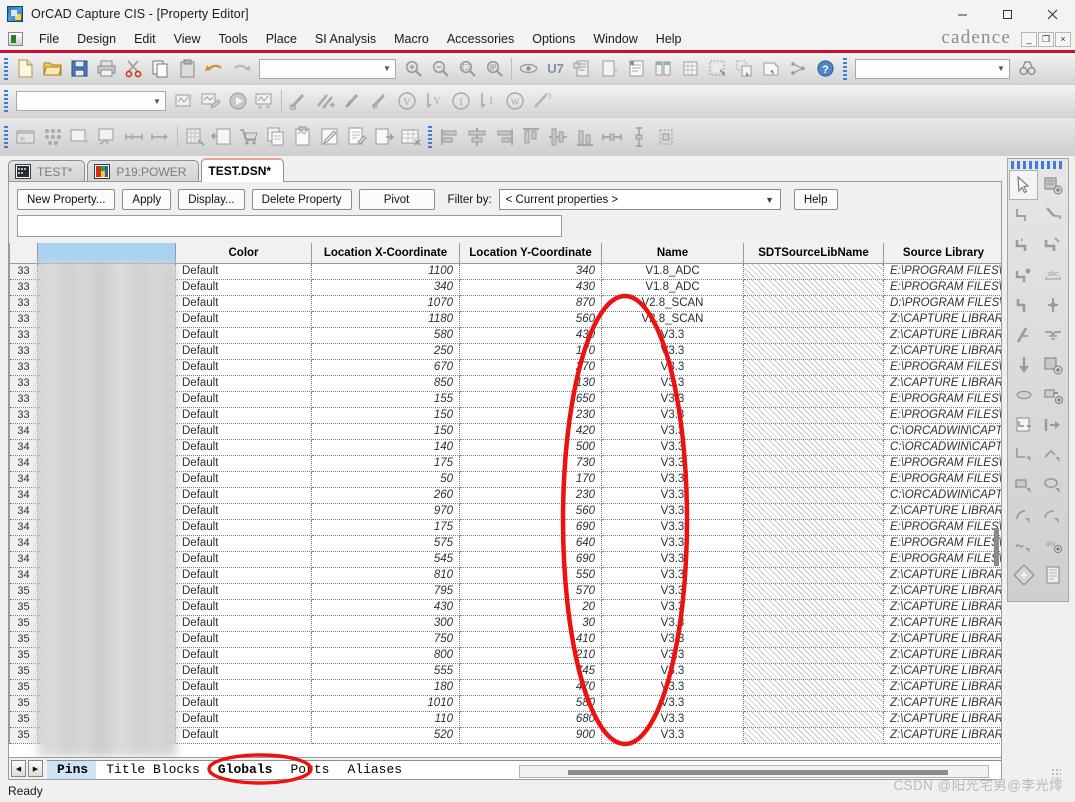 The width and height of the screenshot is (1075, 802). What do you see at coordinates (385, 527) in the screenshot?
I see `location-x-cell: 175` at bounding box center [385, 527].